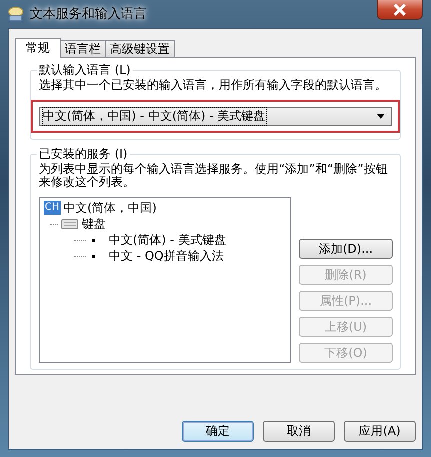  Describe the element at coordinates (38, 48) in the screenshot. I see `tab: 常规` at that location.